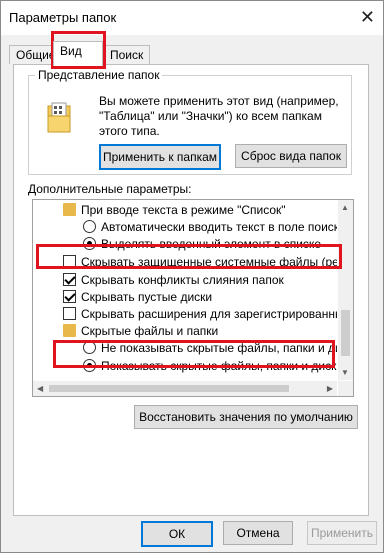  I want to click on scroll-down-icon: ▼, so click(345, 372).